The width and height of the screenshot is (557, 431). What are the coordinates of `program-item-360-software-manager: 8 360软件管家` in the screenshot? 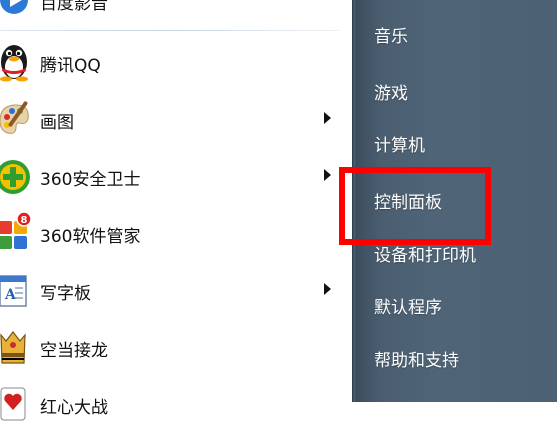 It's located at (172, 232).